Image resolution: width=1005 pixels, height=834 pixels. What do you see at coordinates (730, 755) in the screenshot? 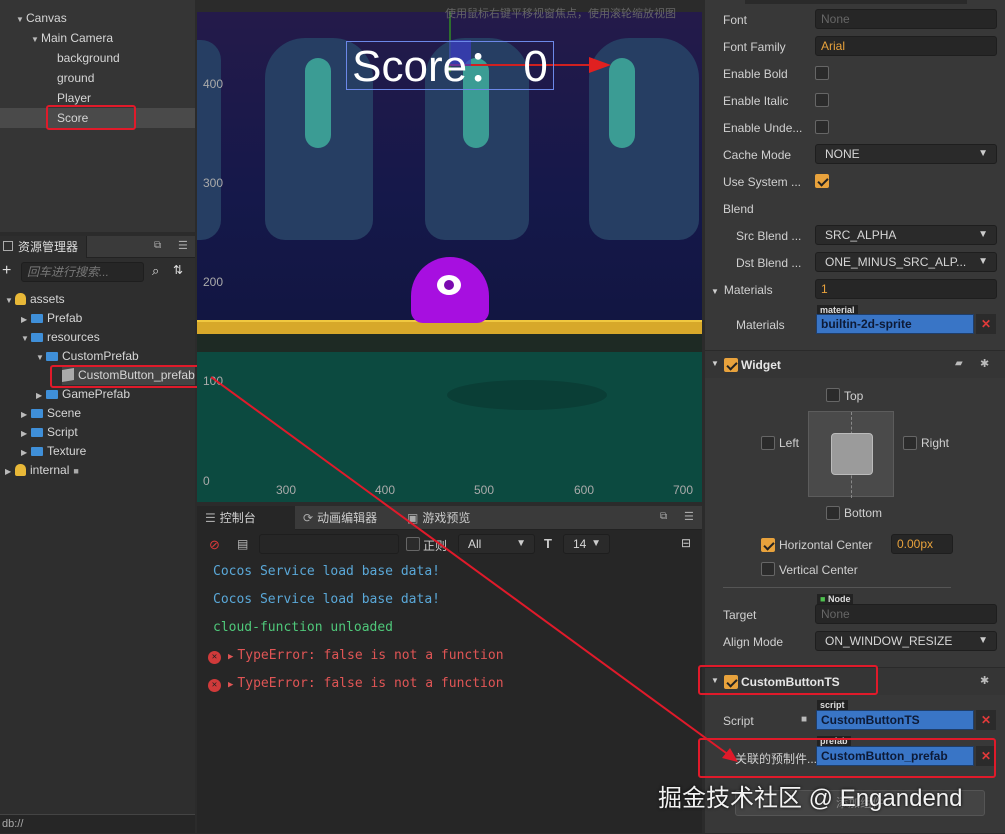
I see `annotation-arrowhead-icon` at bounding box center [730, 755].